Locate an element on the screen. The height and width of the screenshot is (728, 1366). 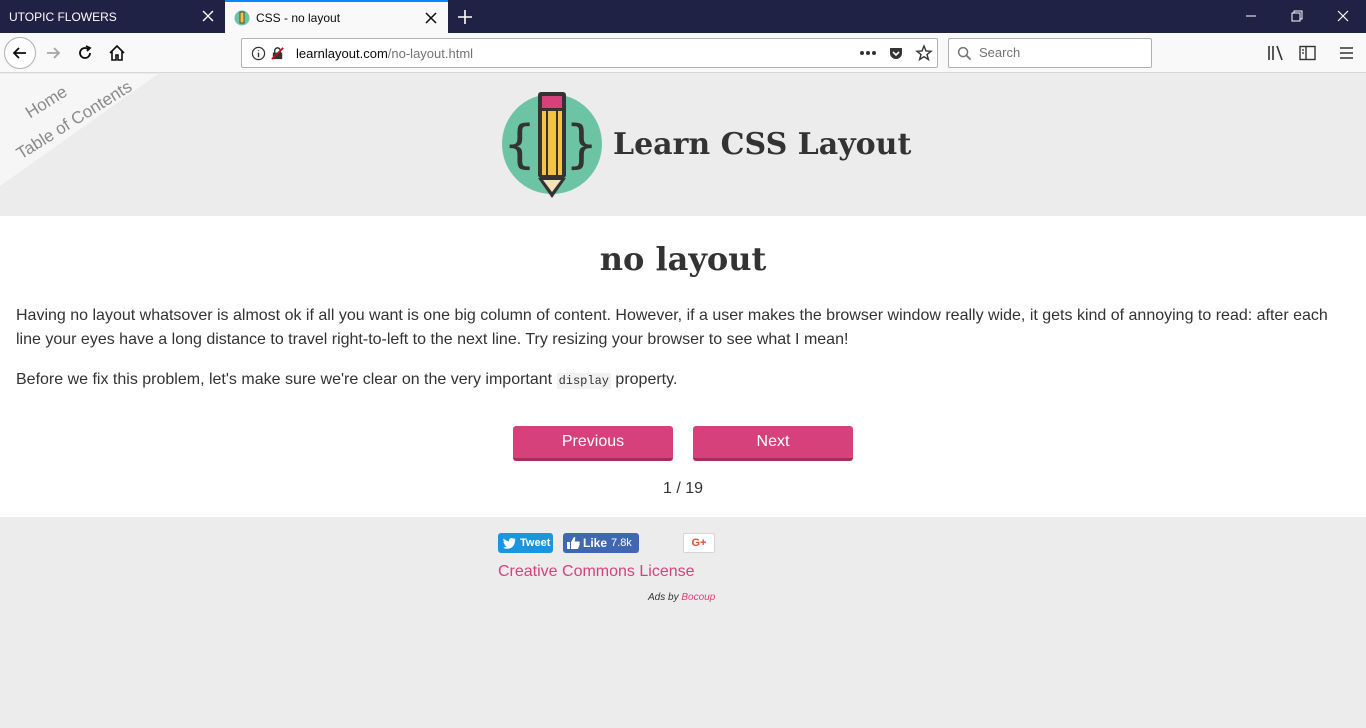
tweet-label: Tweet is located at coordinates (535, 543).